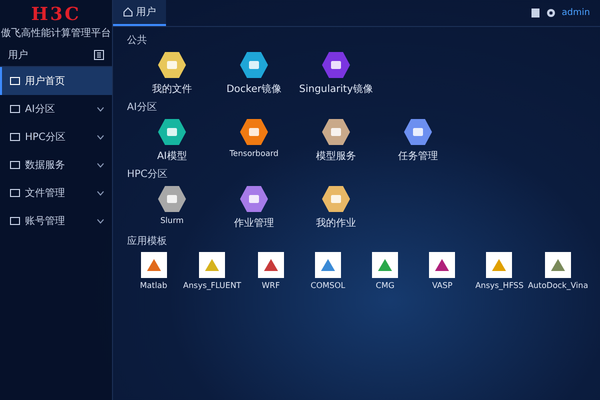  I want to click on section-title: HPC分区, so click(148, 174).